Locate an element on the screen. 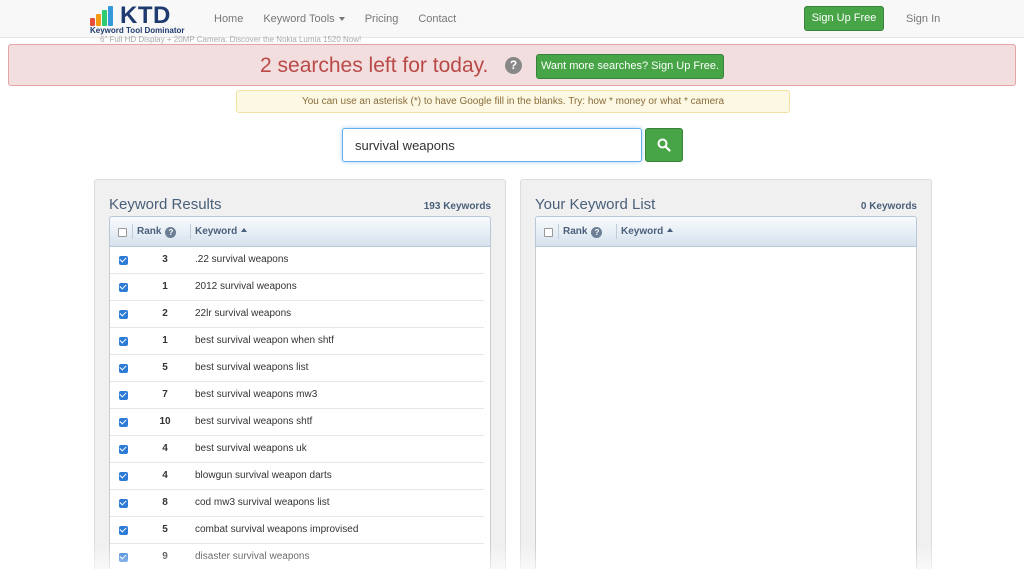 Image resolution: width=1024 pixels, height=569 pixels. signin-link: Sign In is located at coordinates (923, 19).